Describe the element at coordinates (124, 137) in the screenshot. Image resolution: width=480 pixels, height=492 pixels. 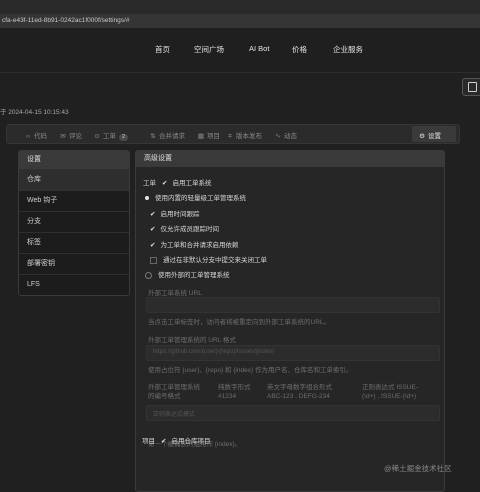
I see `issue-count-badge: 2` at that location.